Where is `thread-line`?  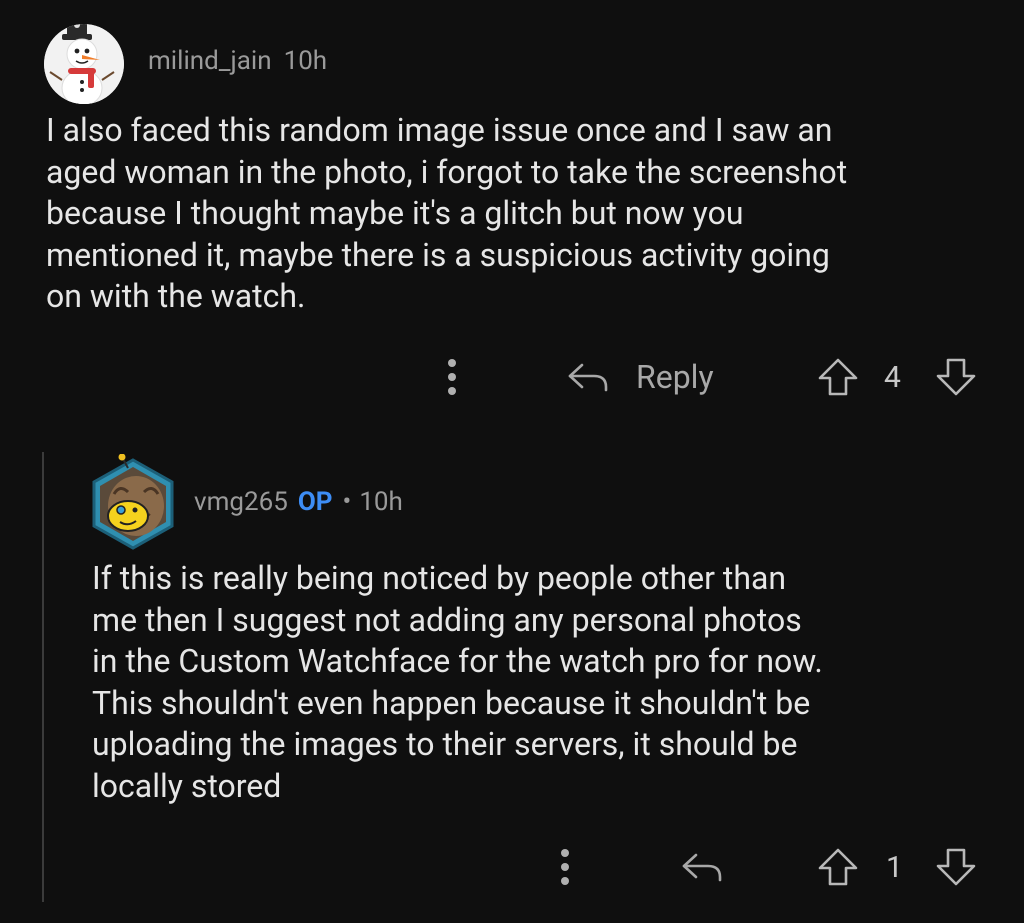 thread-line is located at coordinates (43, 677).